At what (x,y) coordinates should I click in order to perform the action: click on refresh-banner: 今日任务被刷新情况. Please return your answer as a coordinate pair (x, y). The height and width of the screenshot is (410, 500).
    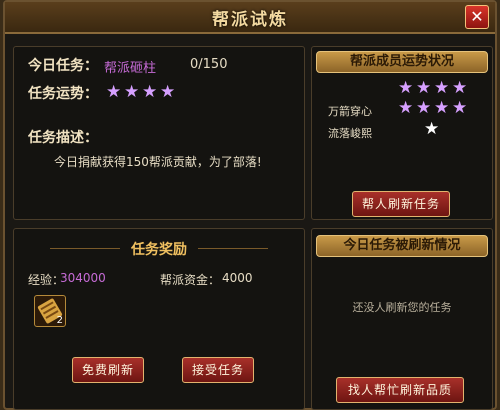
    Looking at the image, I should click on (402, 246).